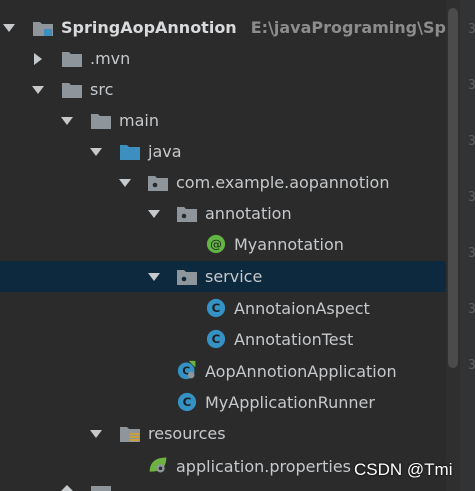  I want to click on tree-label: service, so click(234, 276).